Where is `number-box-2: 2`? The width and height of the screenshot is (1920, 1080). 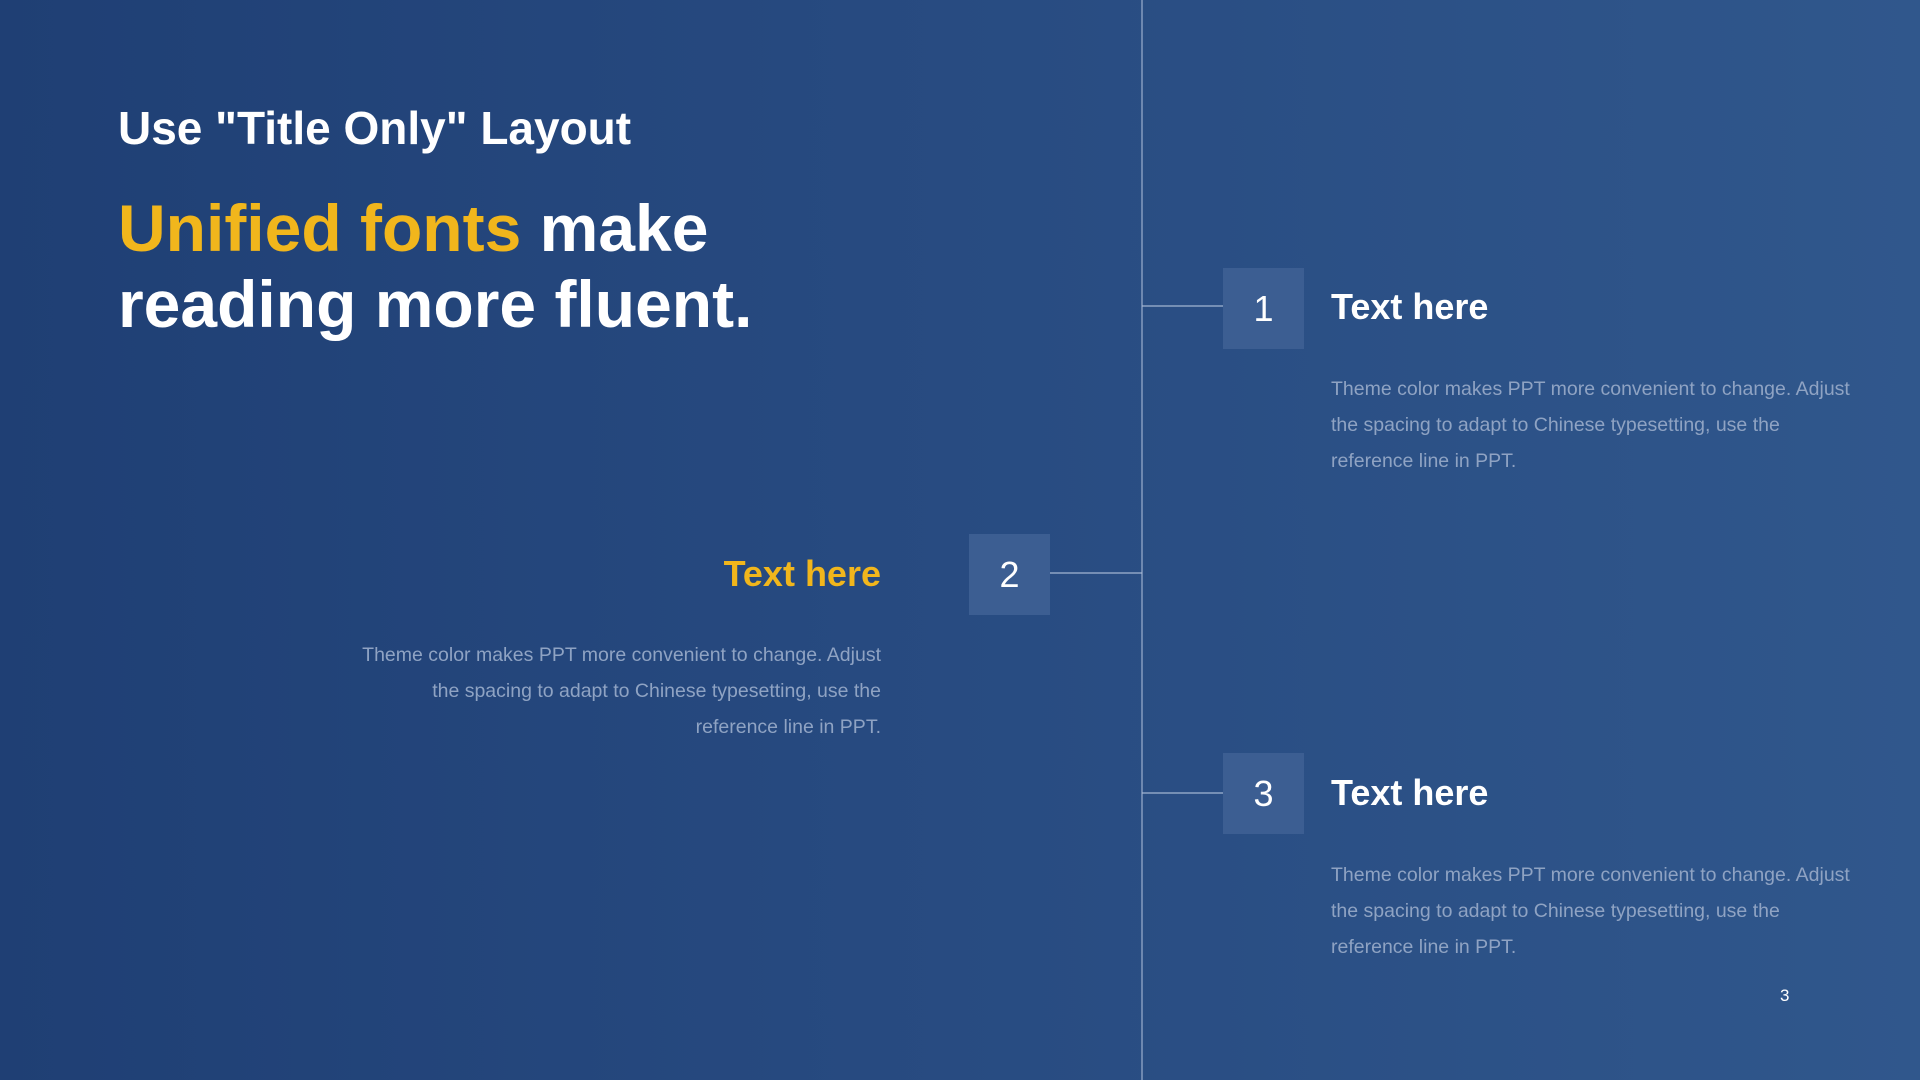
number-box-2: 2 is located at coordinates (1009, 574).